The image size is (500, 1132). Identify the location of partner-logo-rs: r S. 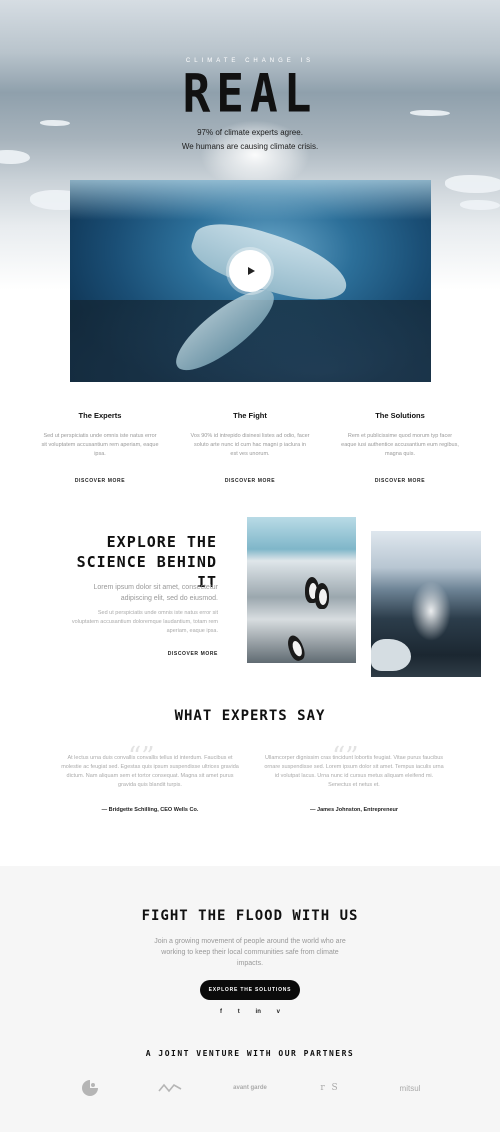
(330, 1088).